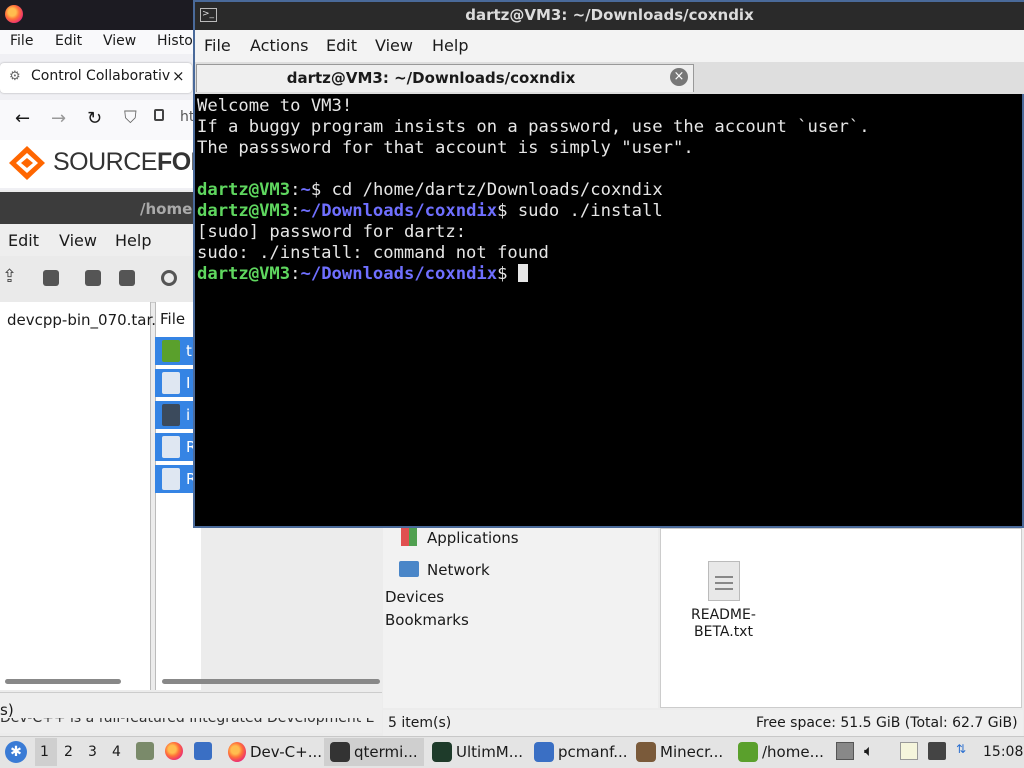  I want to click on file-name-line2: BETA.txt, so click(723, 632).